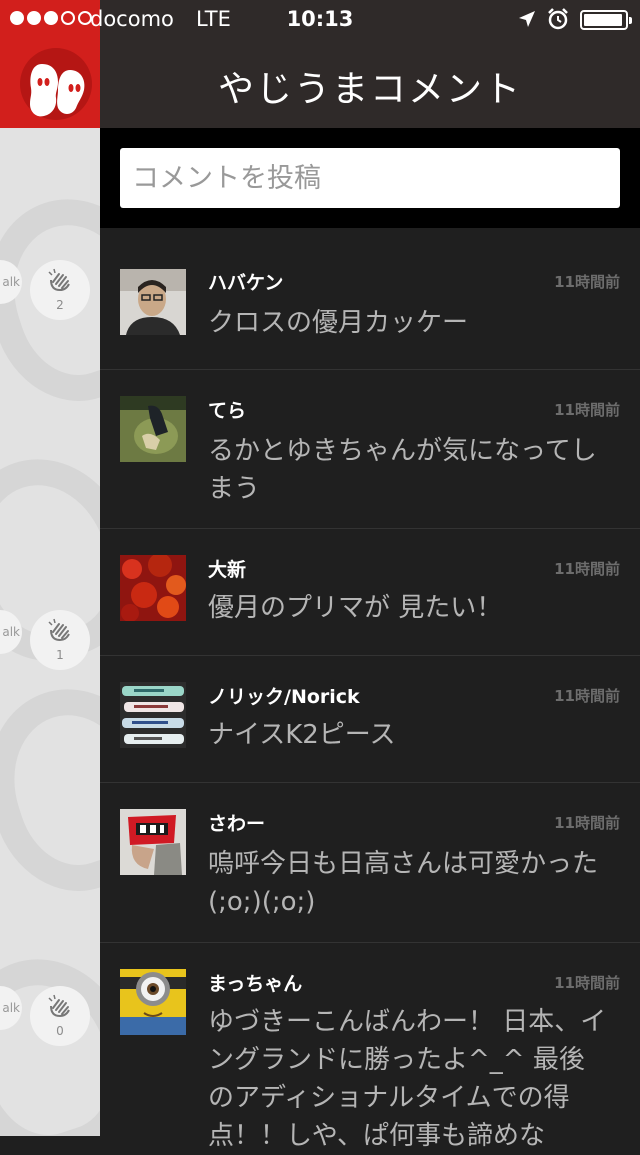 Image resolution: width=640 pixels, height=1155 pixels. What do you see at coordinates (355, 608) in the screenshot?
I see `comment-text: 優月のプリマが 見たい！` at bounding box center [355, 608].